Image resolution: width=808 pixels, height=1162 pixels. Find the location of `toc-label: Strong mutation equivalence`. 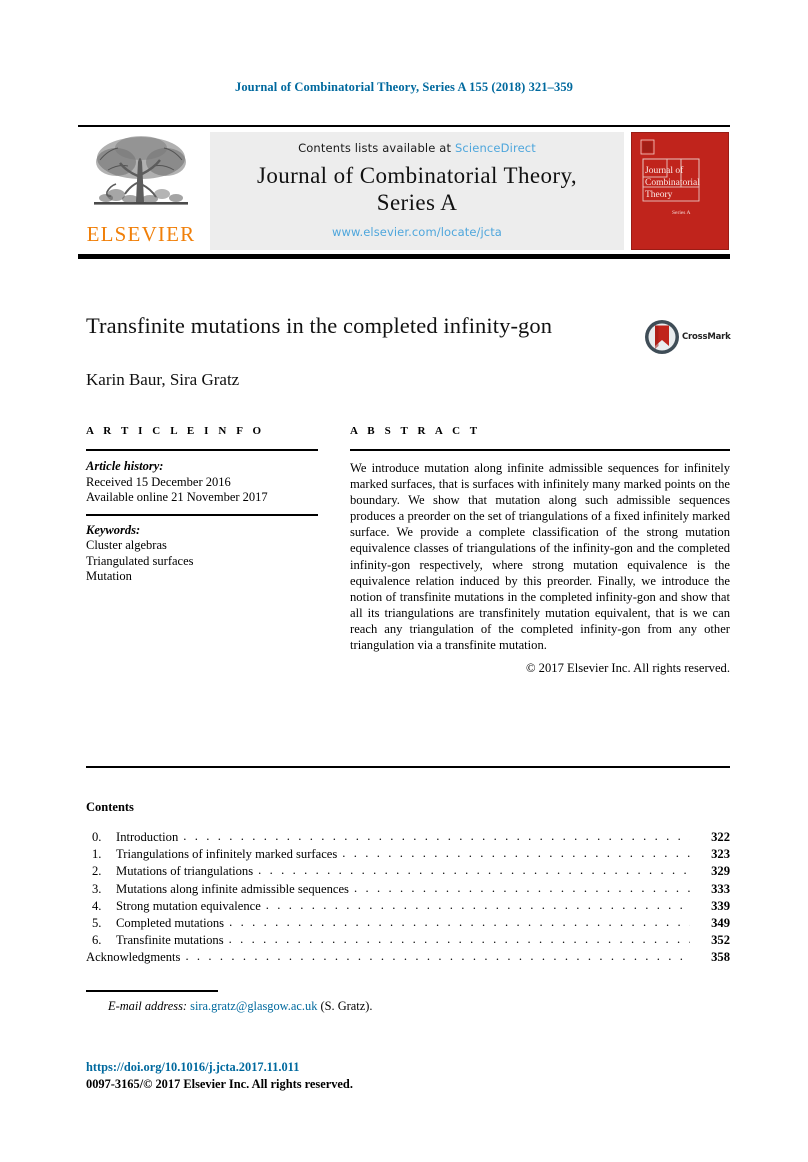

toc-label: Strong mutation equivalence is located at coordinates (191, 906).